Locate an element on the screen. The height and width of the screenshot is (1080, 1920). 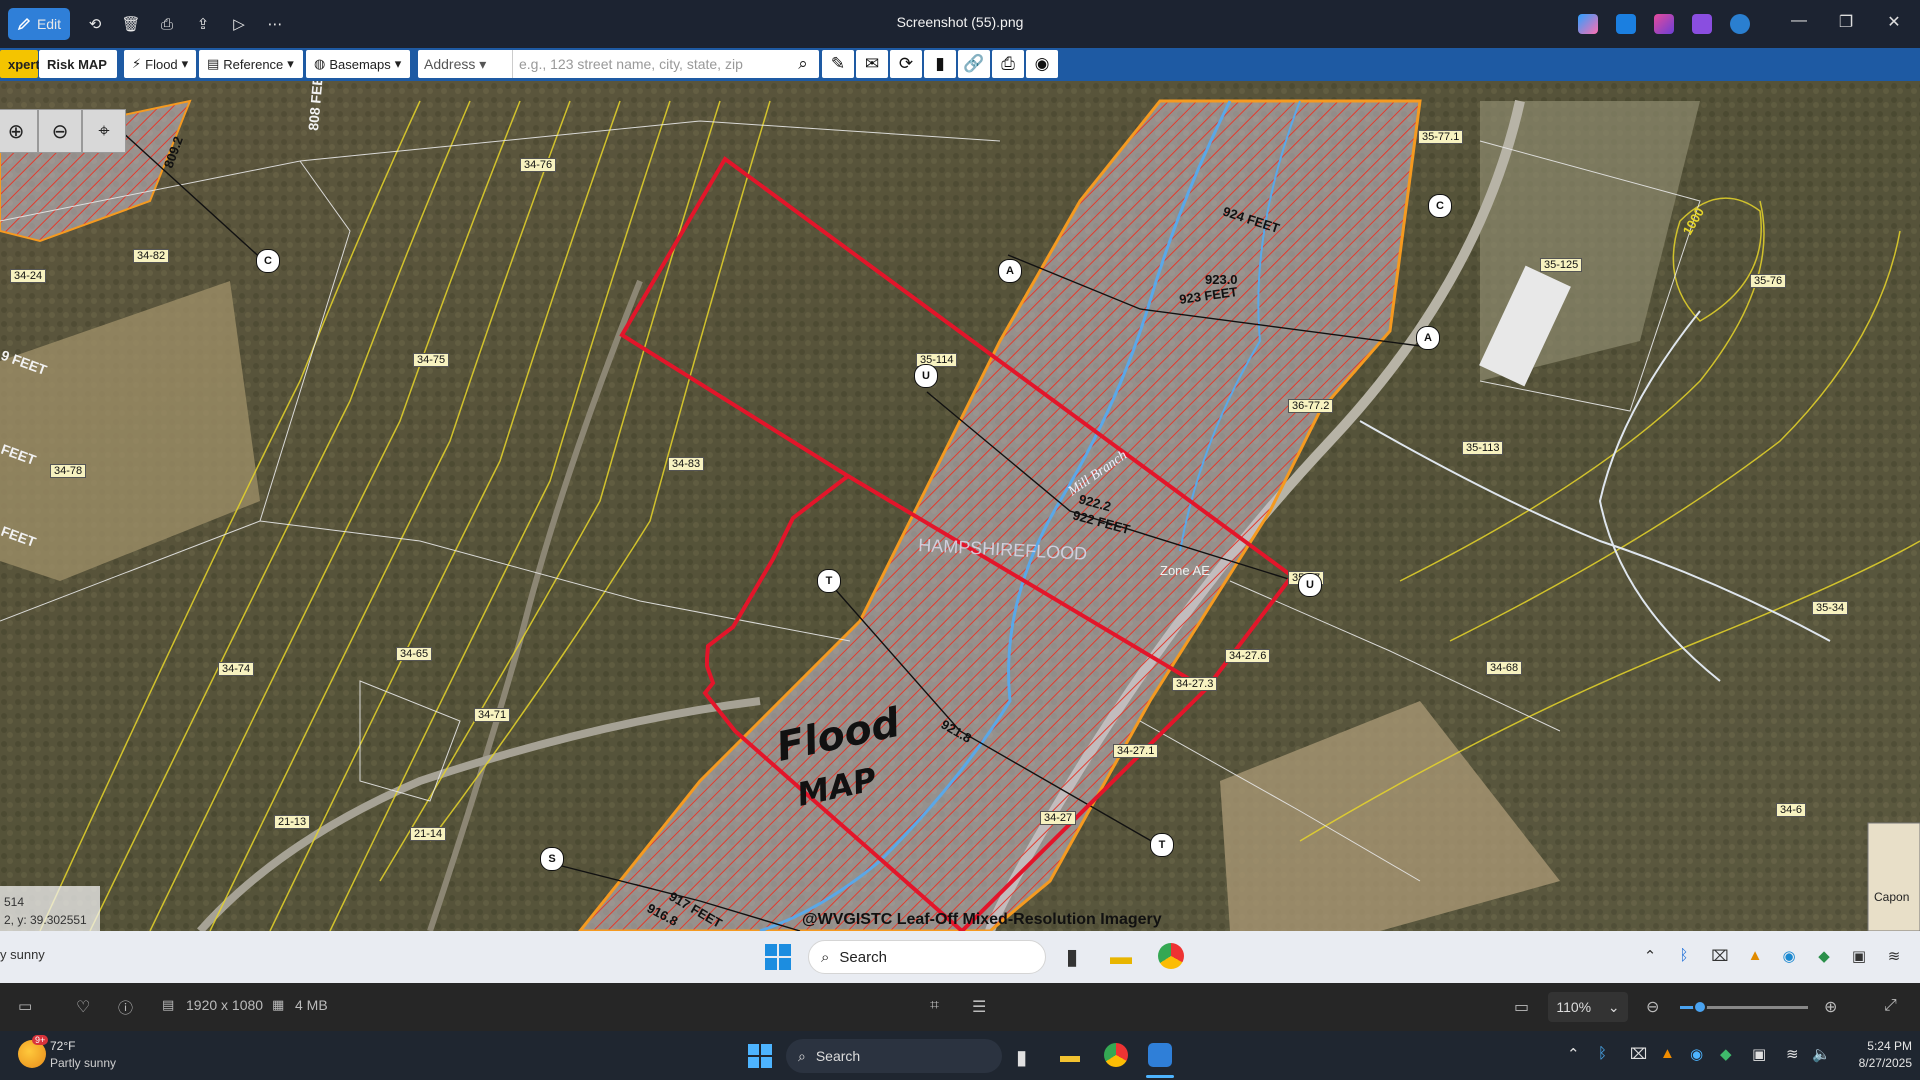
captured-usb-icon: ⌧ is located at coordinates (1720, 957).